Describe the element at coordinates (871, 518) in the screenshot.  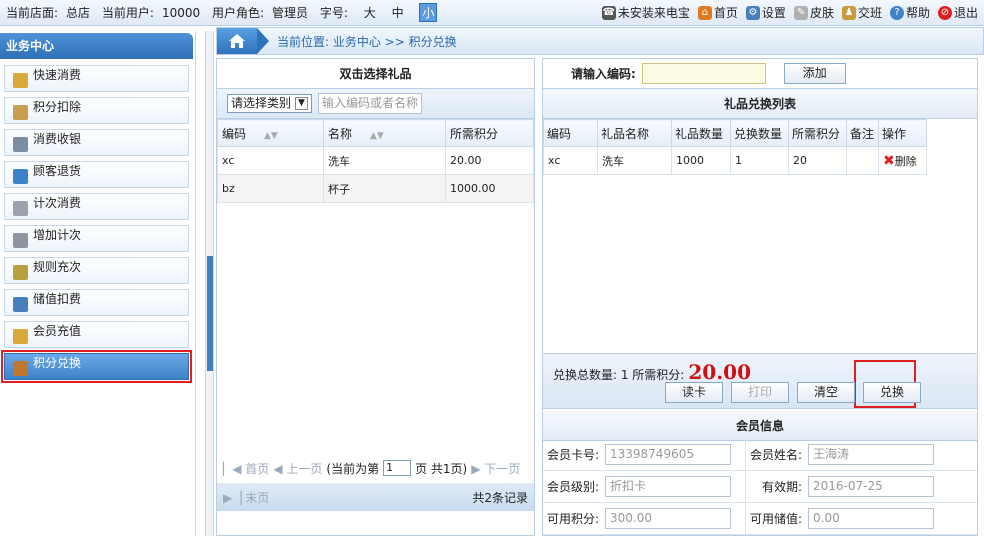
I see `balance-field: 0.00` at that location.